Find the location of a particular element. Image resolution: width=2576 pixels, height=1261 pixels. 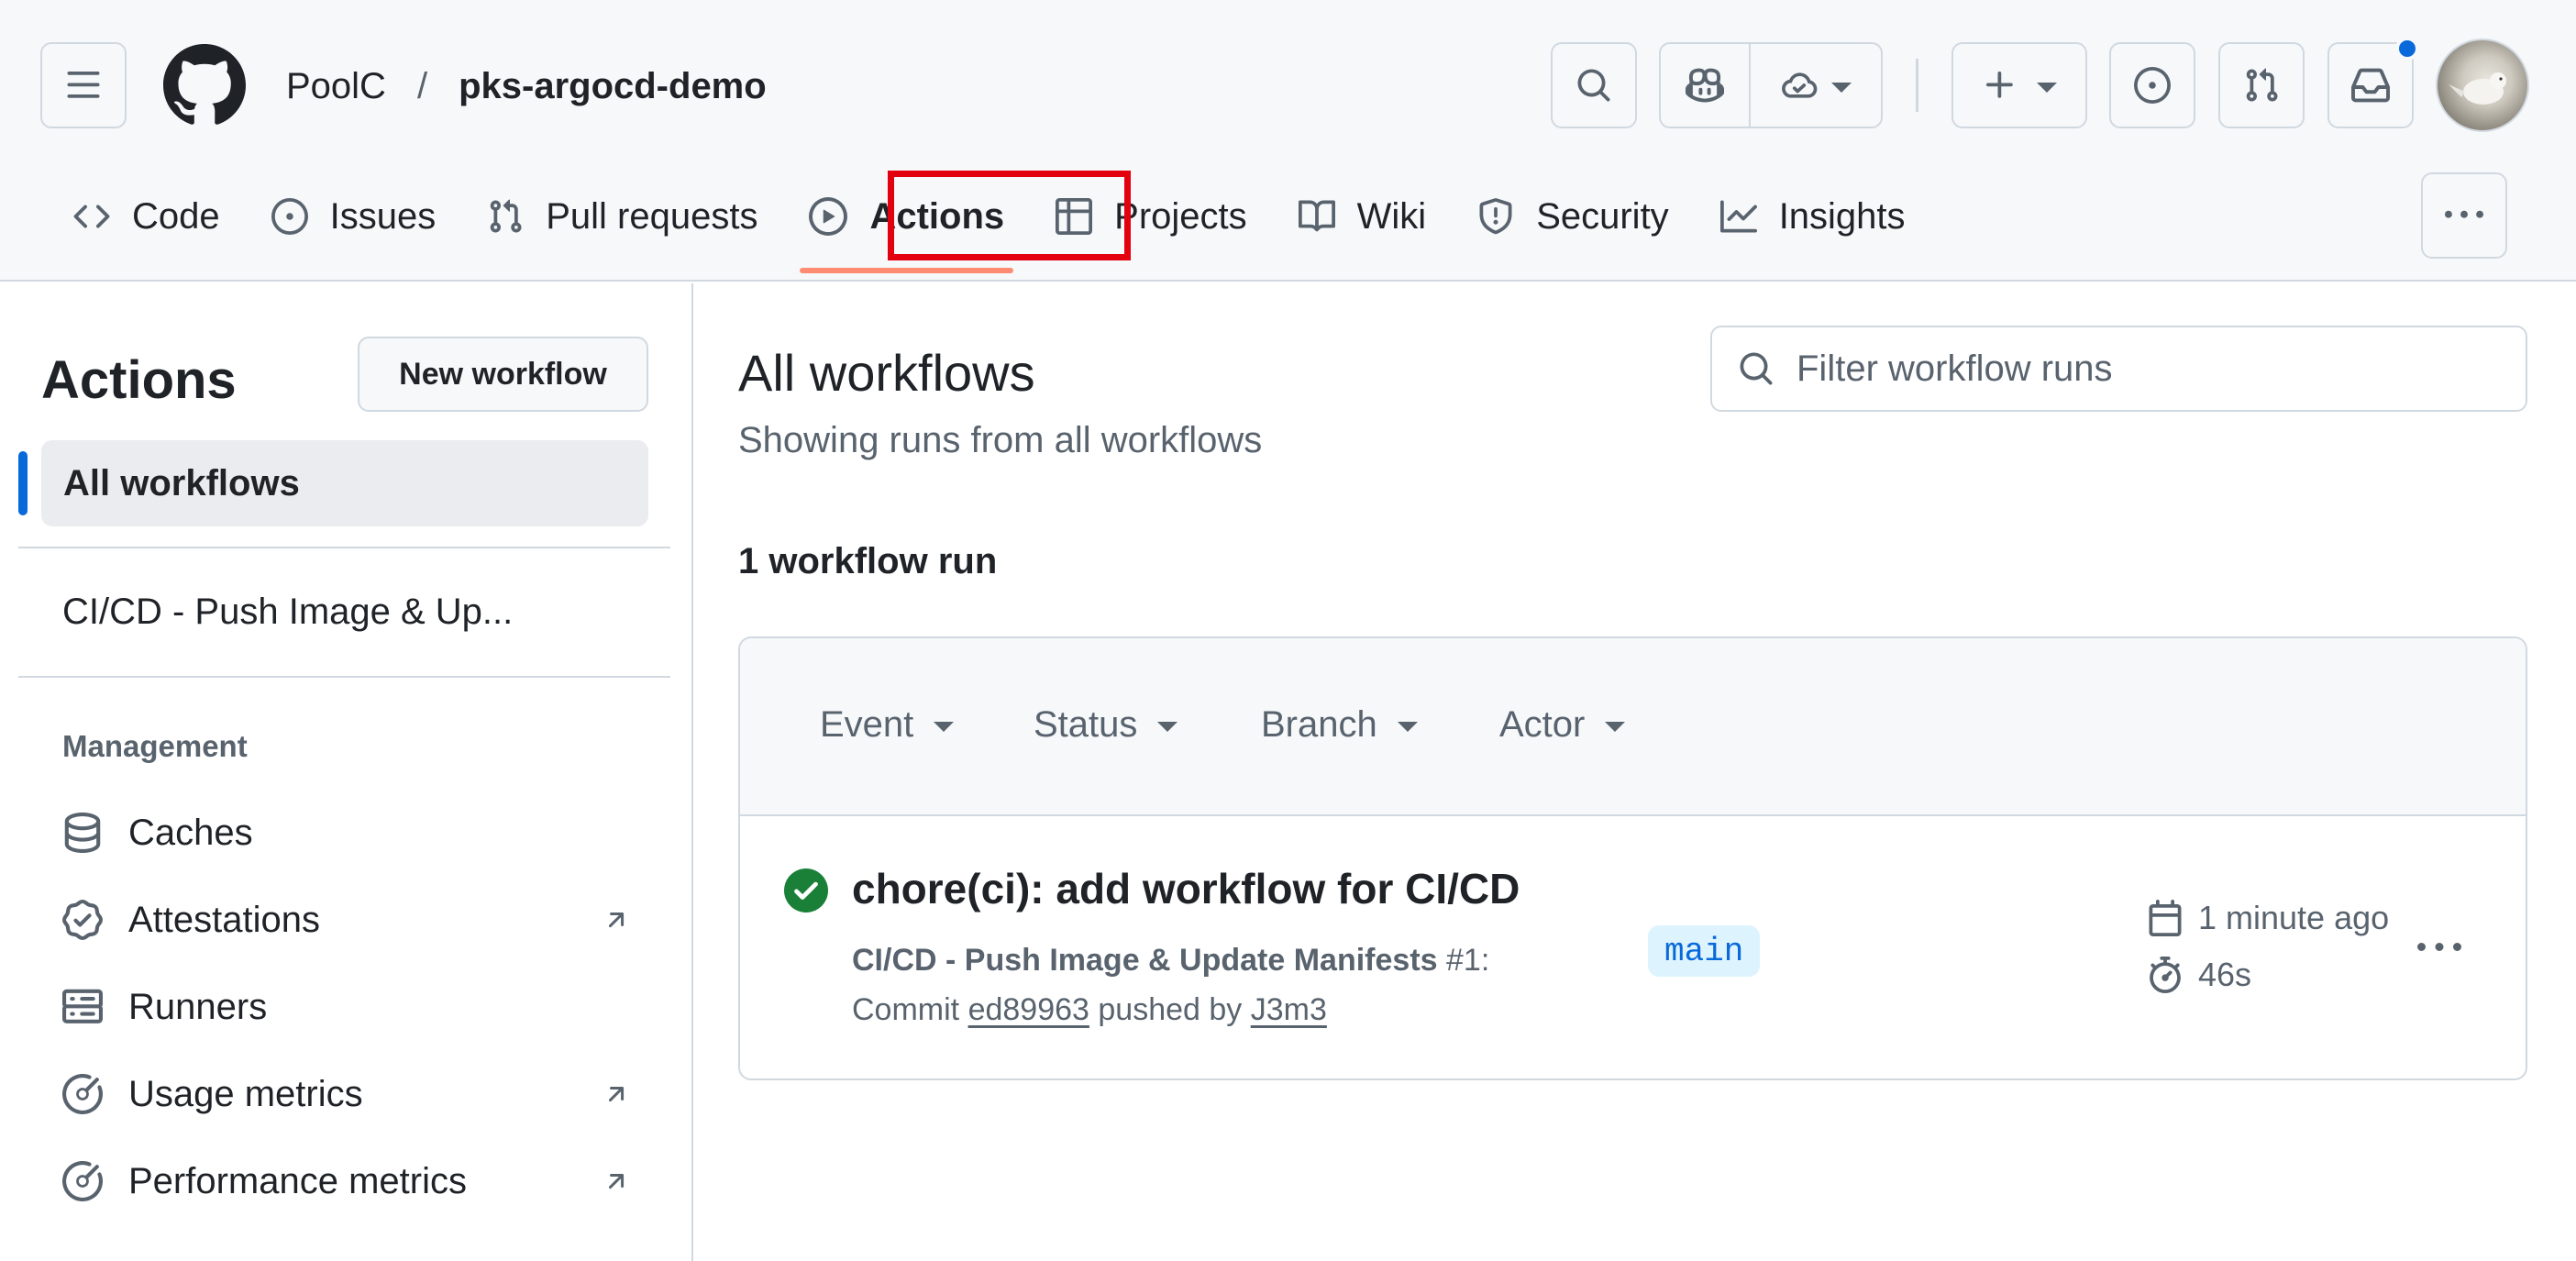

page-subtitle: Showing runs from all workflows is located at coordinates (1000, 440).